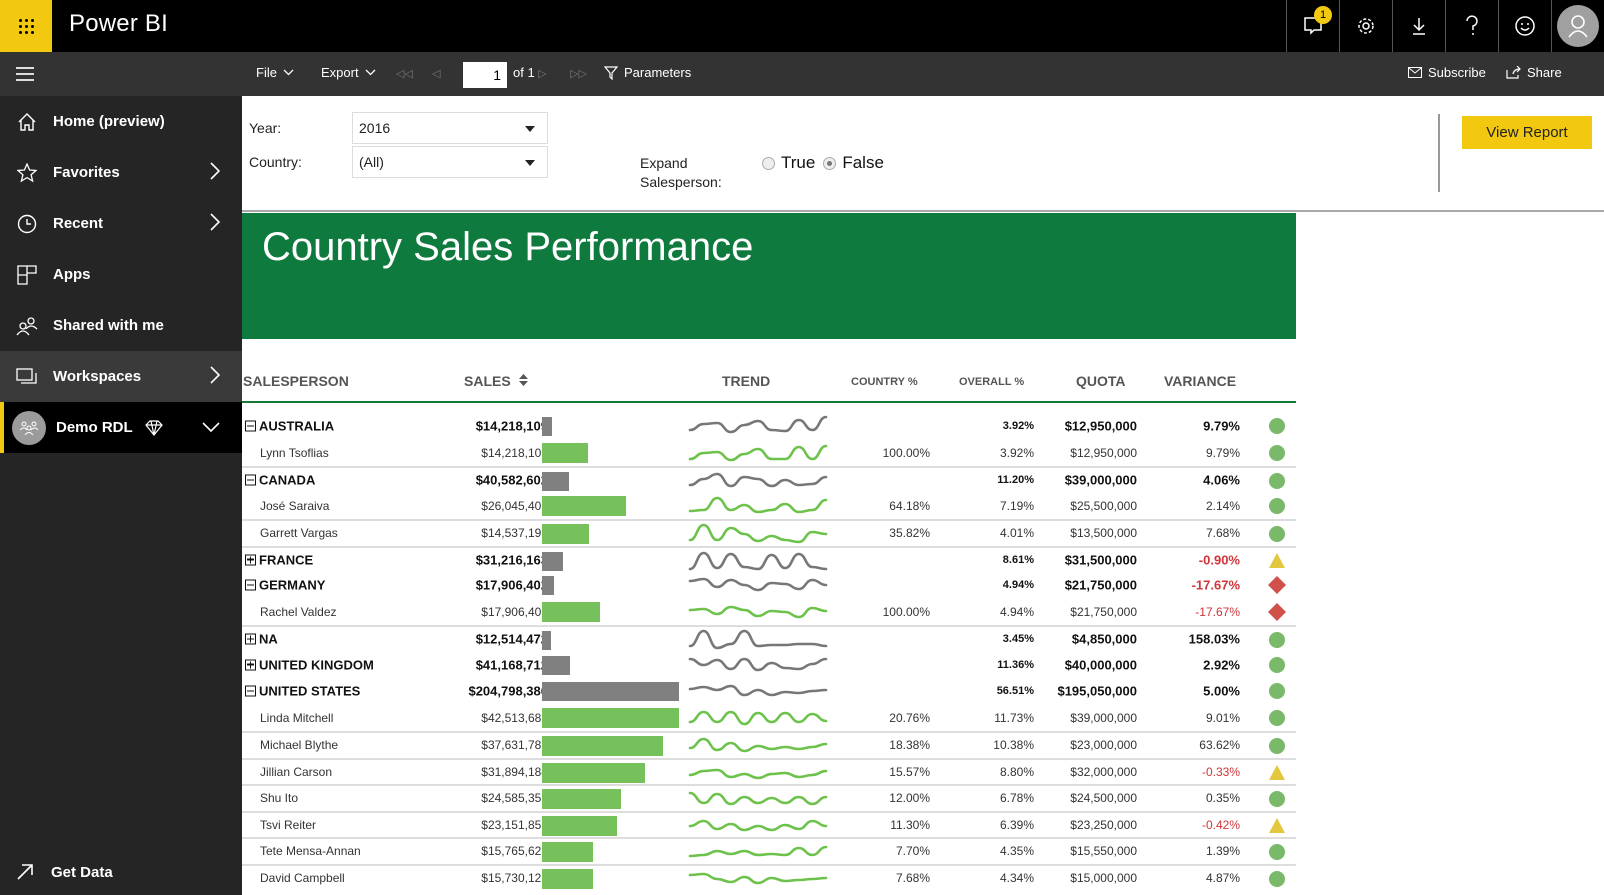  I want to click on share-button: Share, so click(1534, 72).